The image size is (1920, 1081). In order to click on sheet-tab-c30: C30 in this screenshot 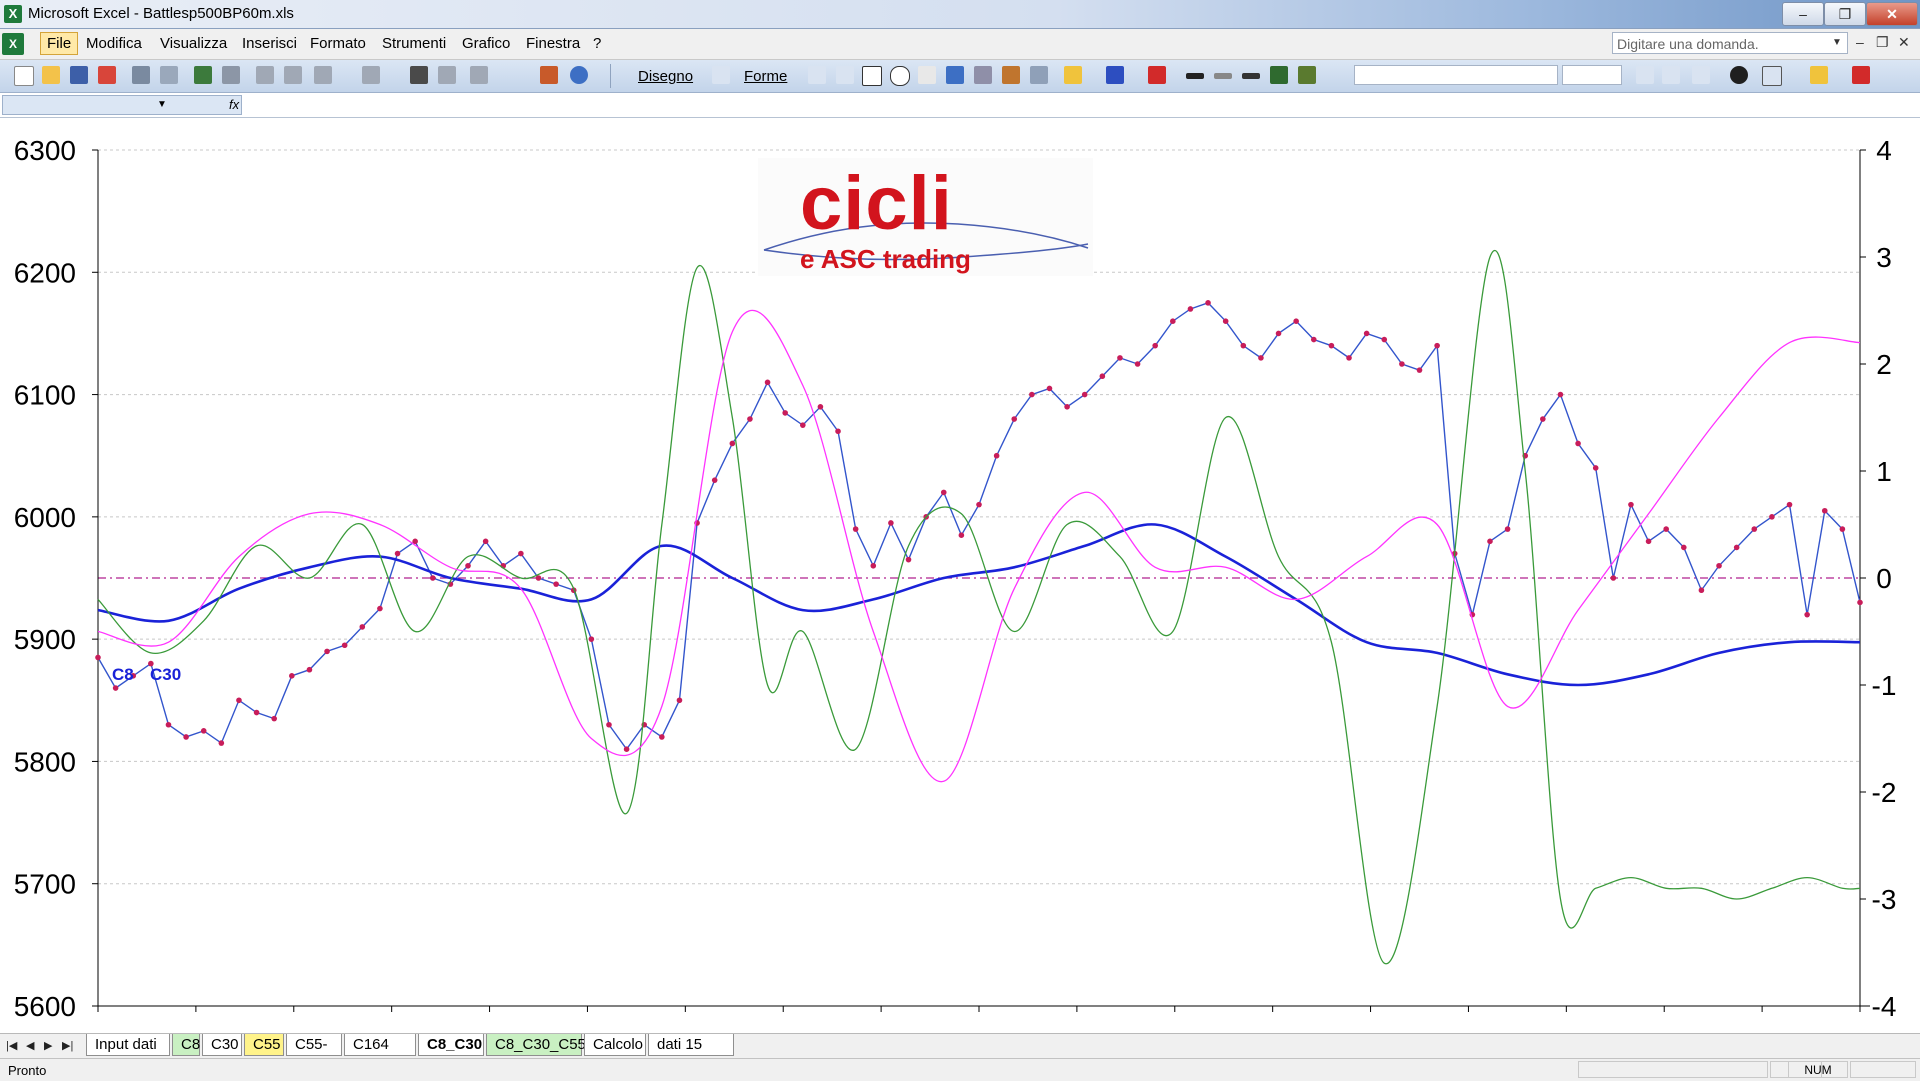, I will do `click(222, 1045)`.